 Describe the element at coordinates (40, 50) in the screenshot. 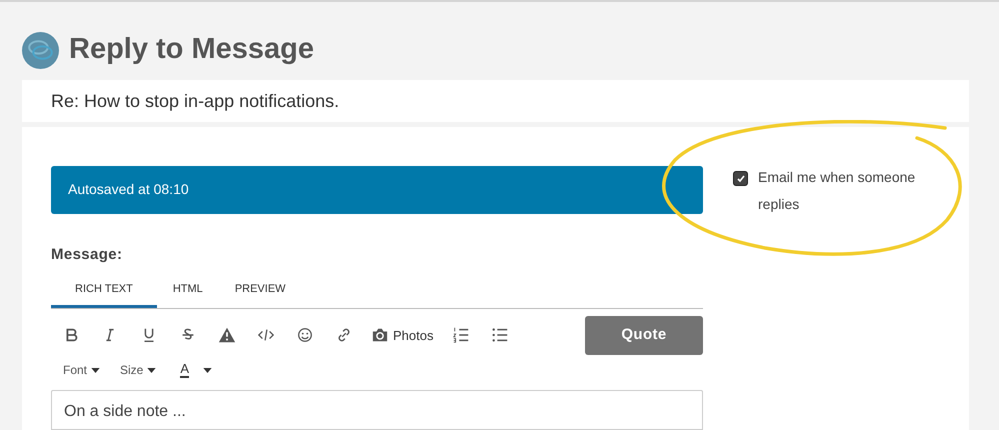

I see `chat-bubbles-logo` at that location.